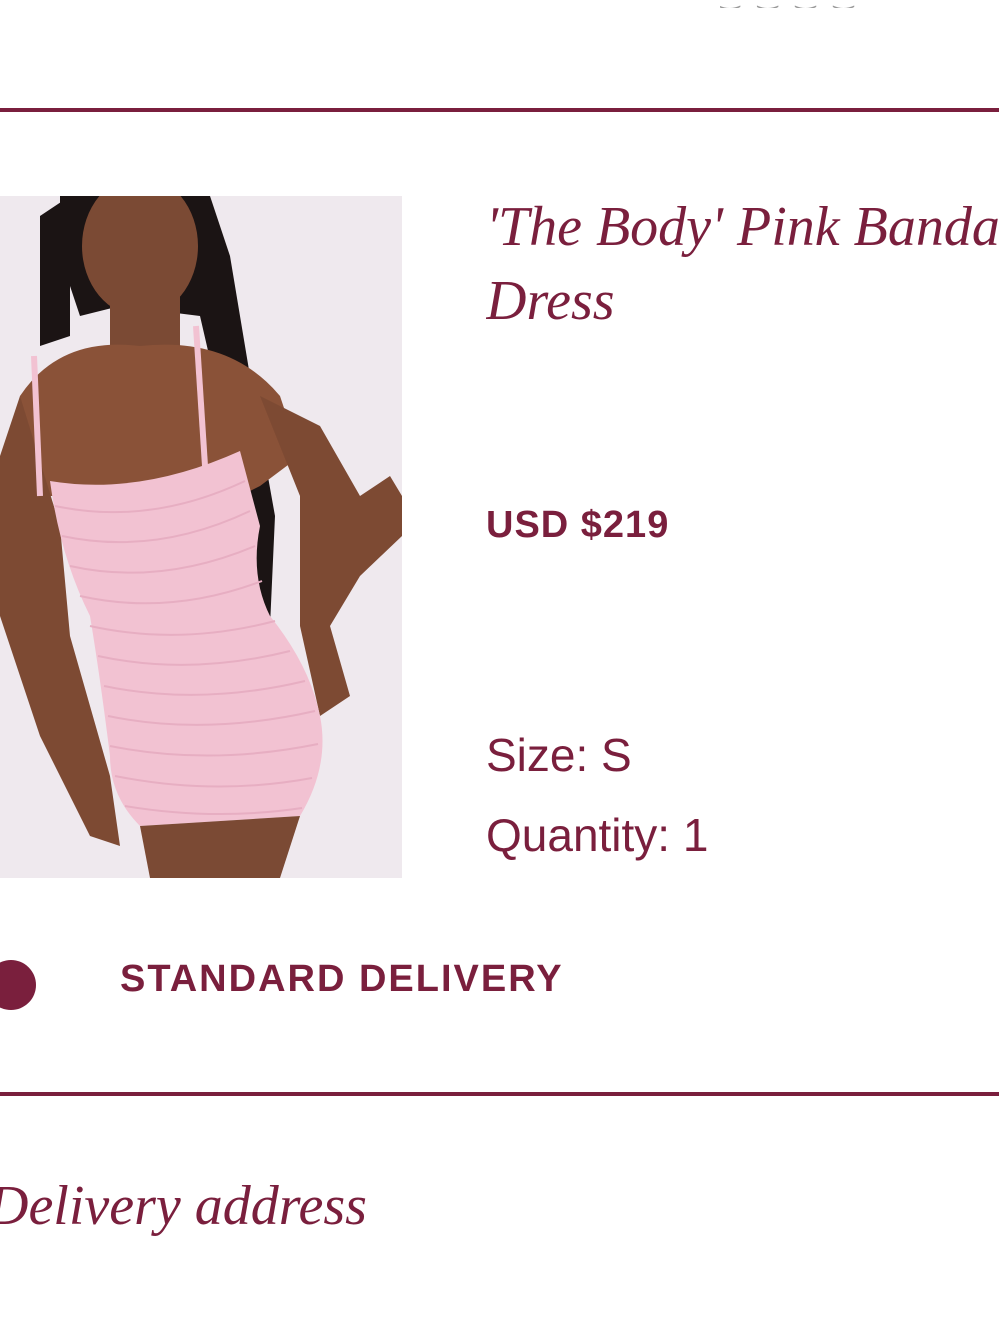 The image size is (999, 1333). I want to click on delivery-option-standard: STANDARD DELIVERY, so click(499, 982).